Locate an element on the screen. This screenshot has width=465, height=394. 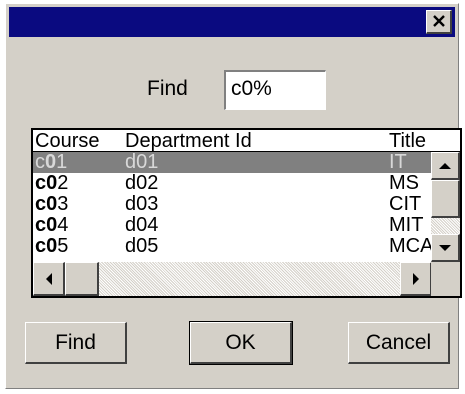
arrow-up-icon is located at coordinates (445, 165).